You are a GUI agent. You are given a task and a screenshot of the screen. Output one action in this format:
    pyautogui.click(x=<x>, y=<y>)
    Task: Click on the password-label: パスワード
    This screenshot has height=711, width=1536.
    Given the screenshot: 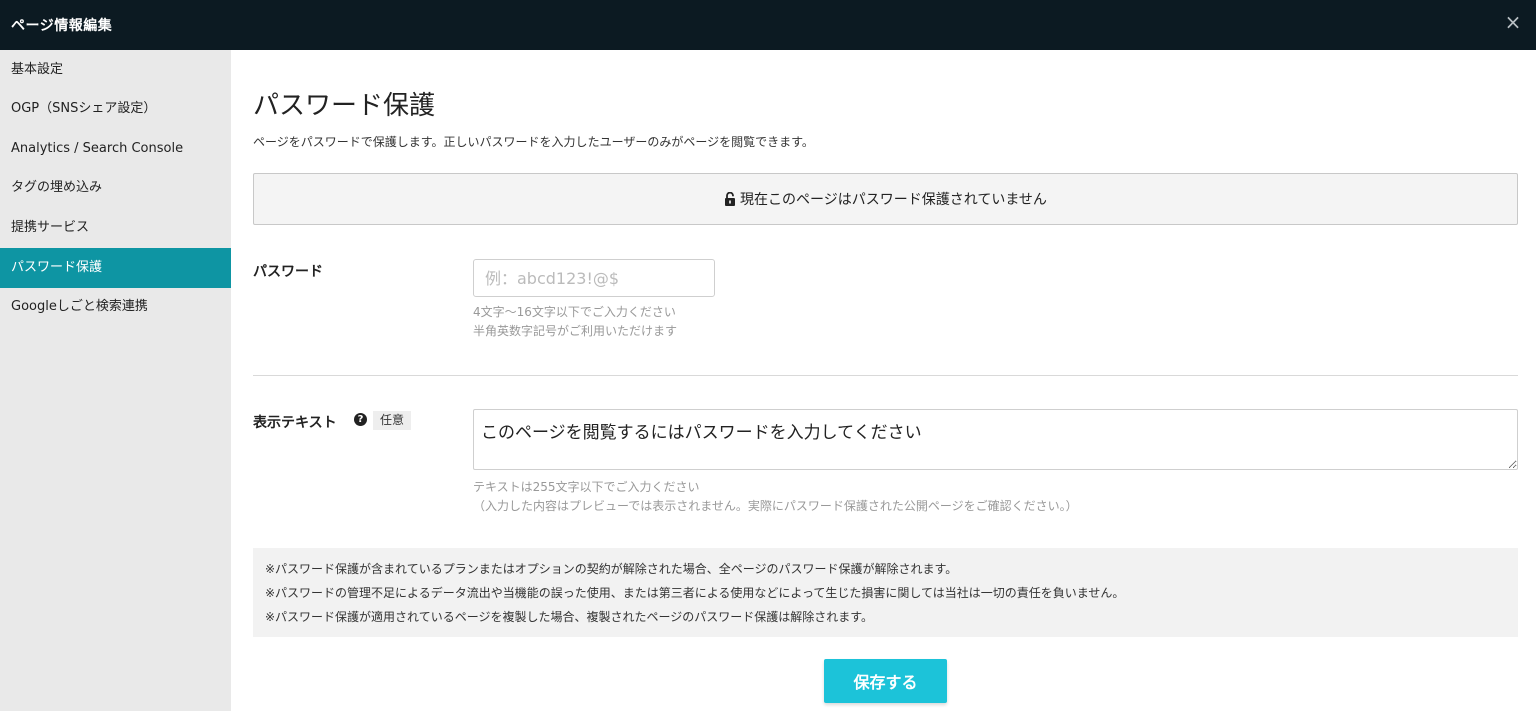 What is the action you would take?
    pyautogui.click(x=288, y=272)
    